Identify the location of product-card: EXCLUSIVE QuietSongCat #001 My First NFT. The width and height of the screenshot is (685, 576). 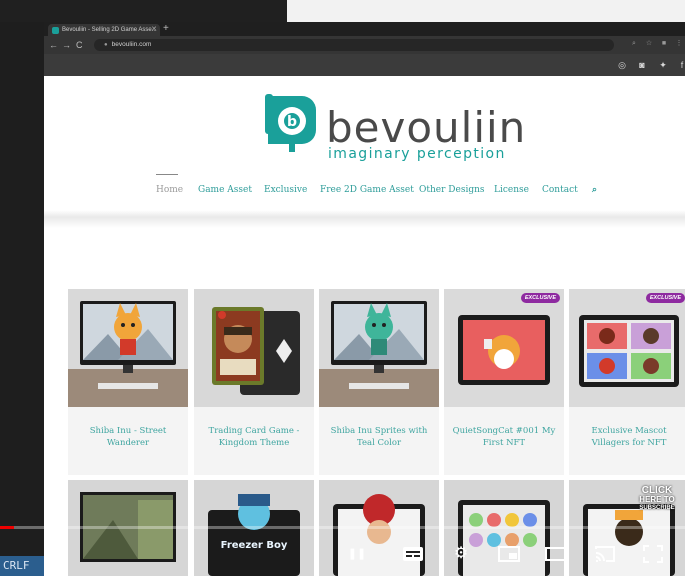
(504, 382).